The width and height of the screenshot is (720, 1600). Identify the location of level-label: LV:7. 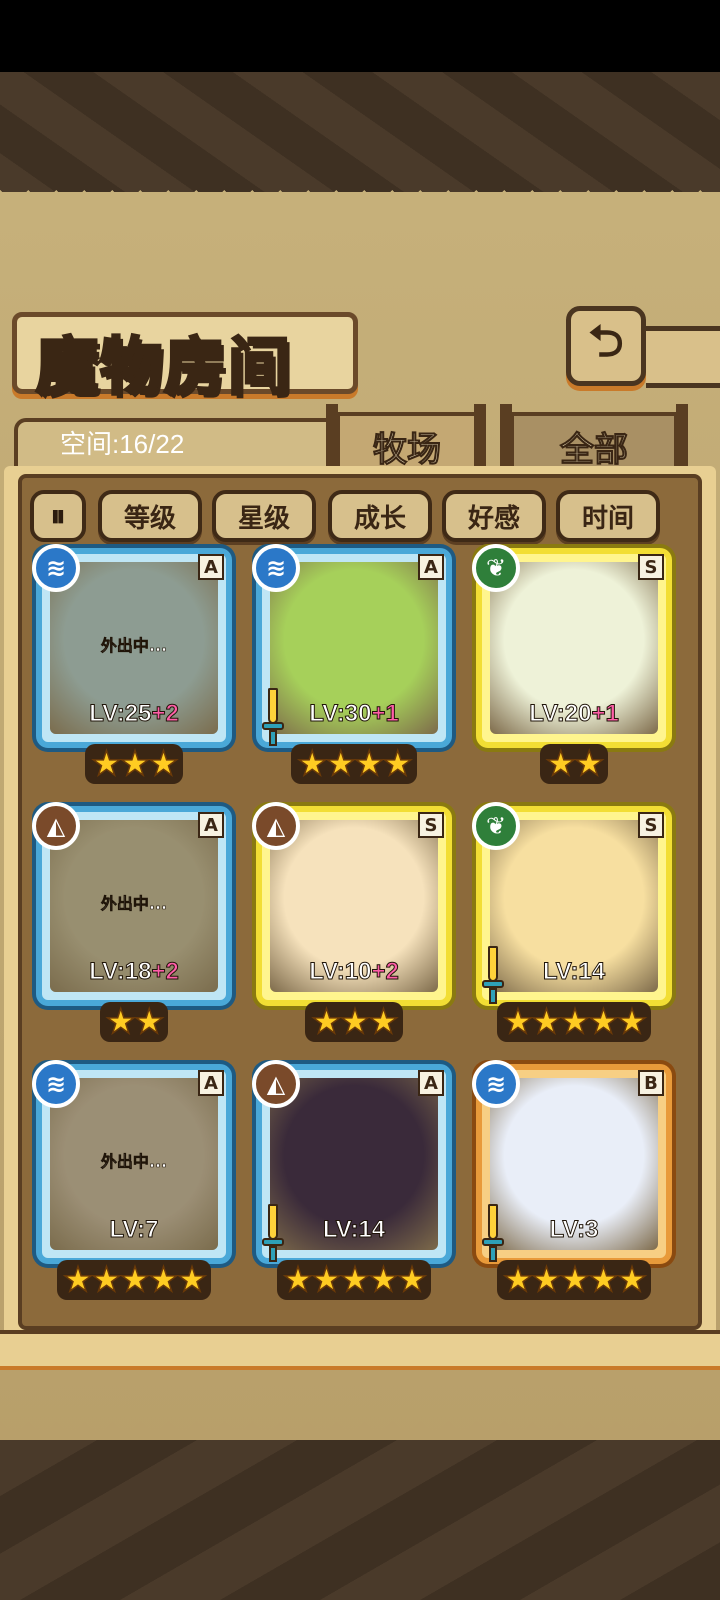
(134, 1230).